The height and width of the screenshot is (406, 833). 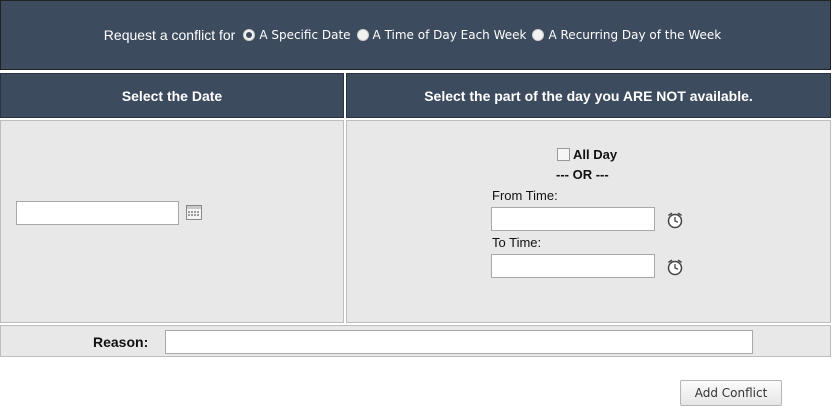 What do you see at coordinates (249, 35) in the screenshot?
I see `radio-specific-date` at bounding box center [249, 35].